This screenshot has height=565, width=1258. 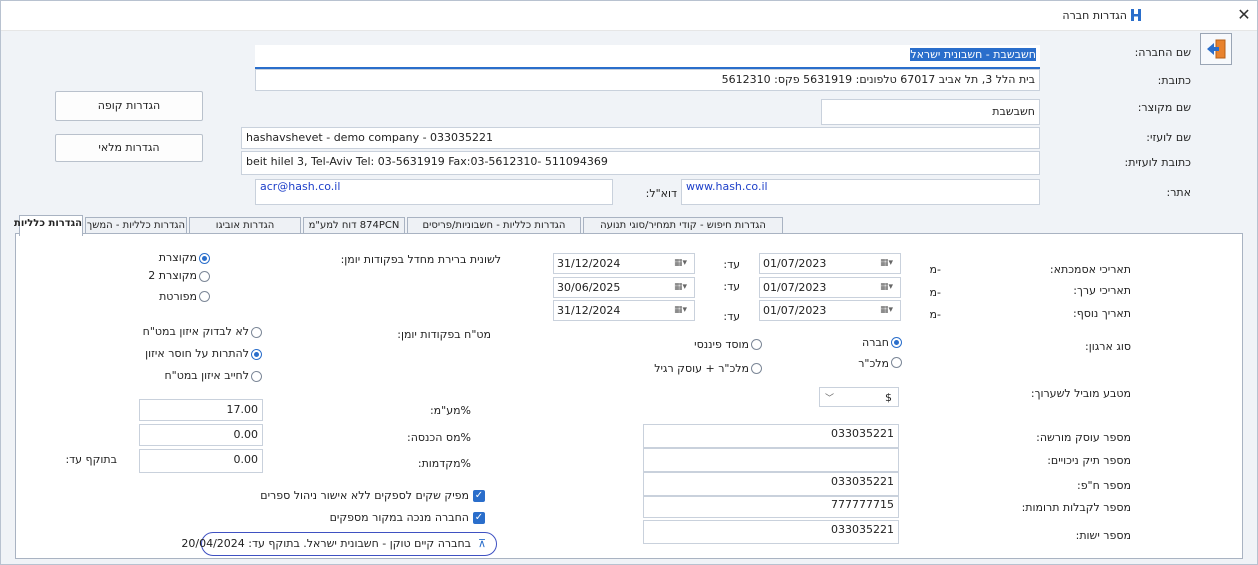 What do you see at coordinates (624, 263) in the screenshot?
I see `reference-to-date: 31/12/2024 ▦▾` at bounding box center [624, 263].